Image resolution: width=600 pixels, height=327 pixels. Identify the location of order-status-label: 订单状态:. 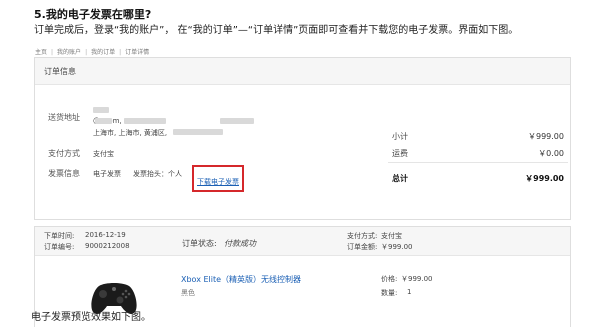
(199, 243).